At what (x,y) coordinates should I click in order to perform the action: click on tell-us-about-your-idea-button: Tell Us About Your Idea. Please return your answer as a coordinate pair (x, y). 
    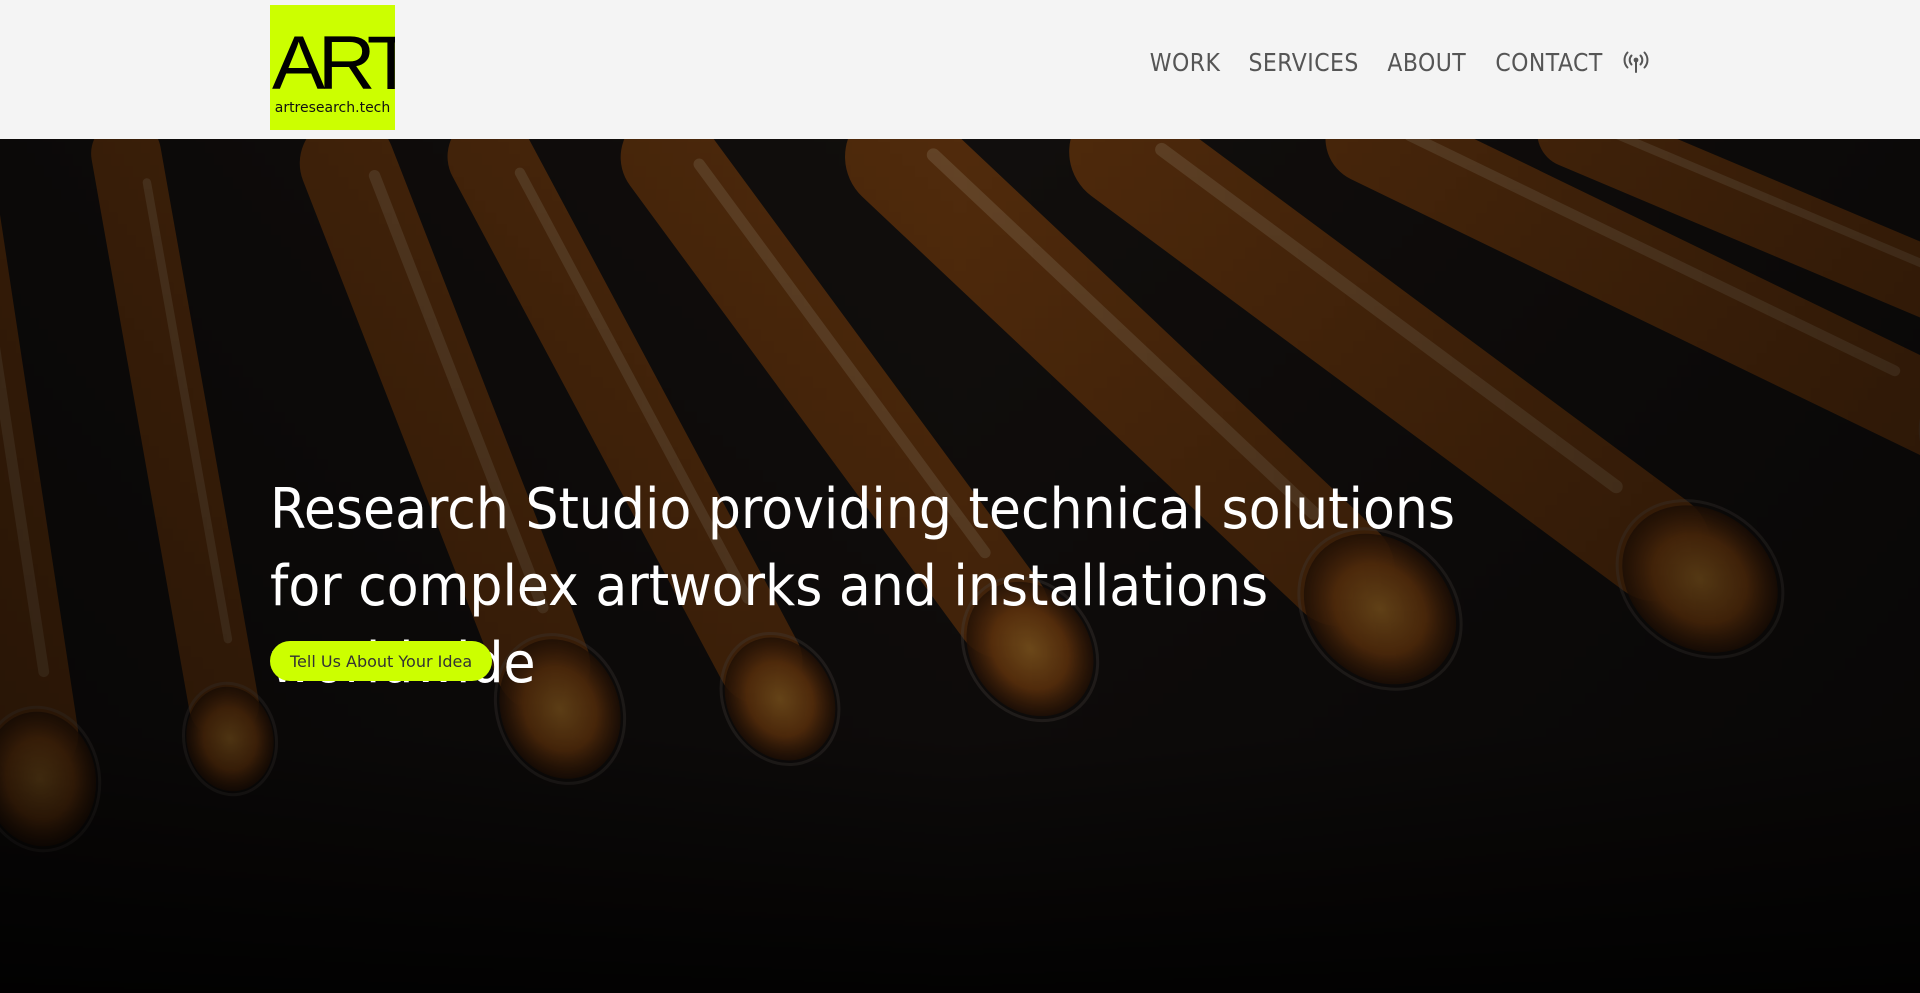
    Looking at the image, I should click on (381, 661).